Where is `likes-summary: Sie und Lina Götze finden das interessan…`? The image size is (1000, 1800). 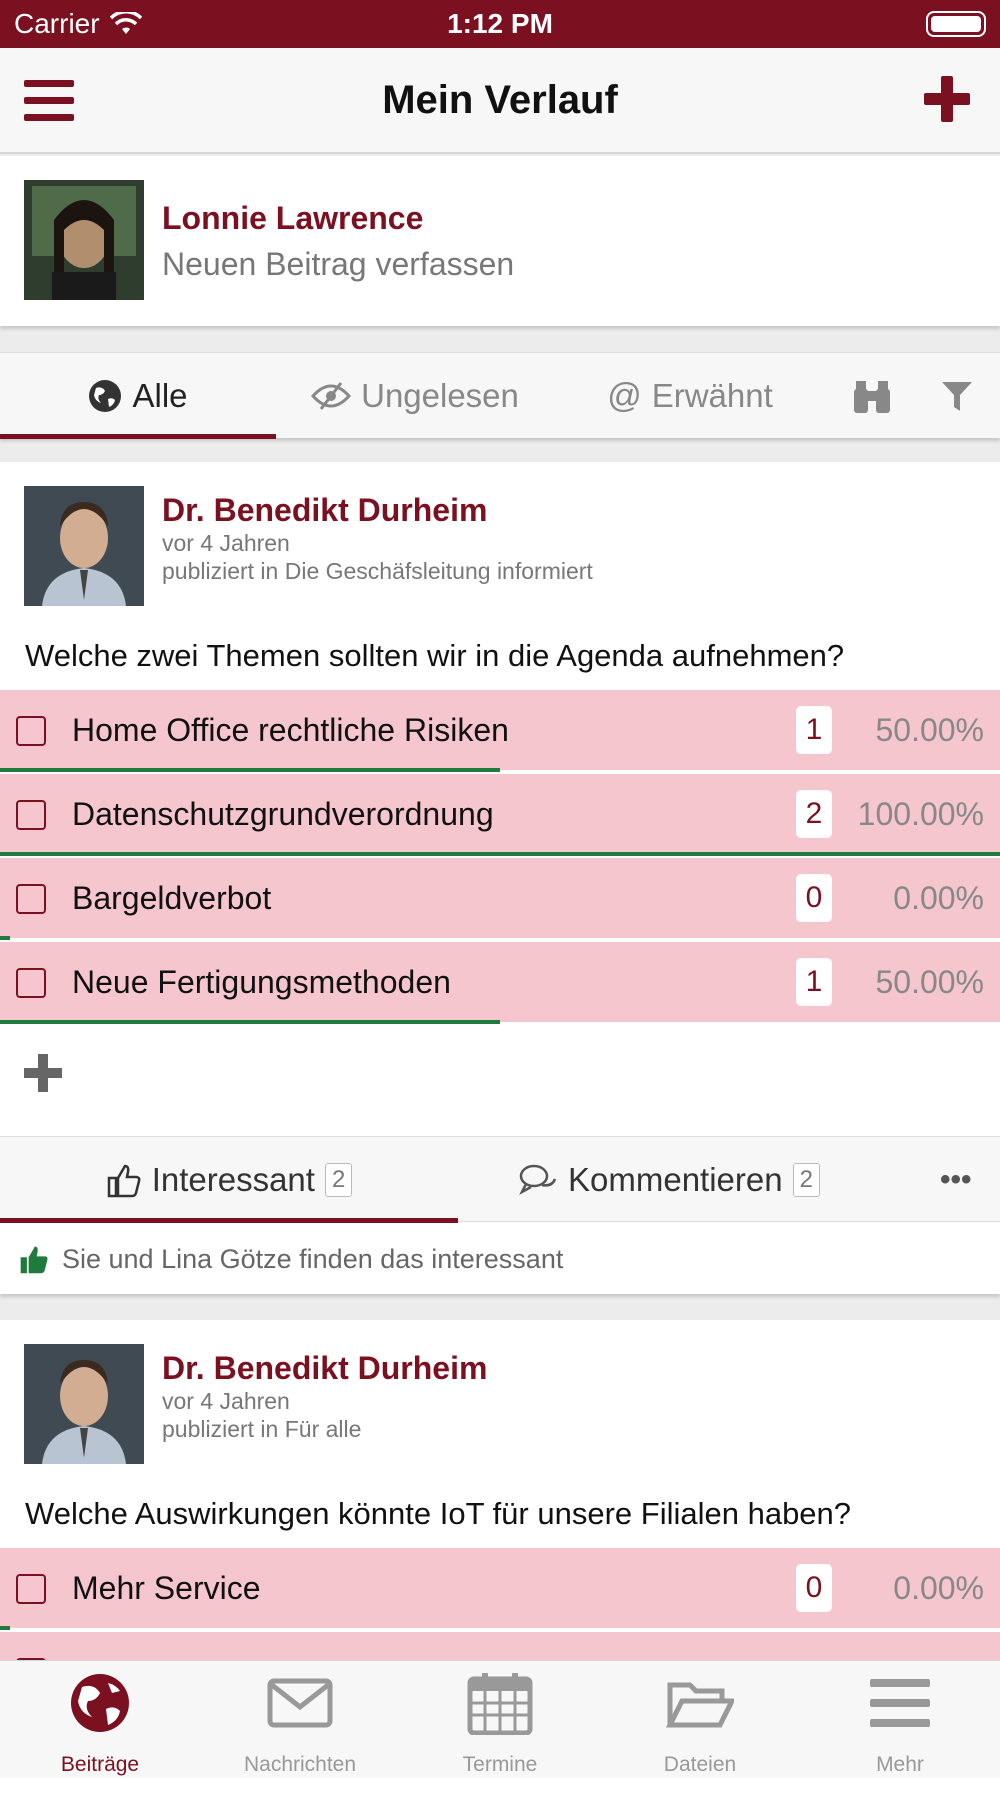
likes-summary: Sie und Lina Götze finden das interessan… is located at coordinates (500, 1259).